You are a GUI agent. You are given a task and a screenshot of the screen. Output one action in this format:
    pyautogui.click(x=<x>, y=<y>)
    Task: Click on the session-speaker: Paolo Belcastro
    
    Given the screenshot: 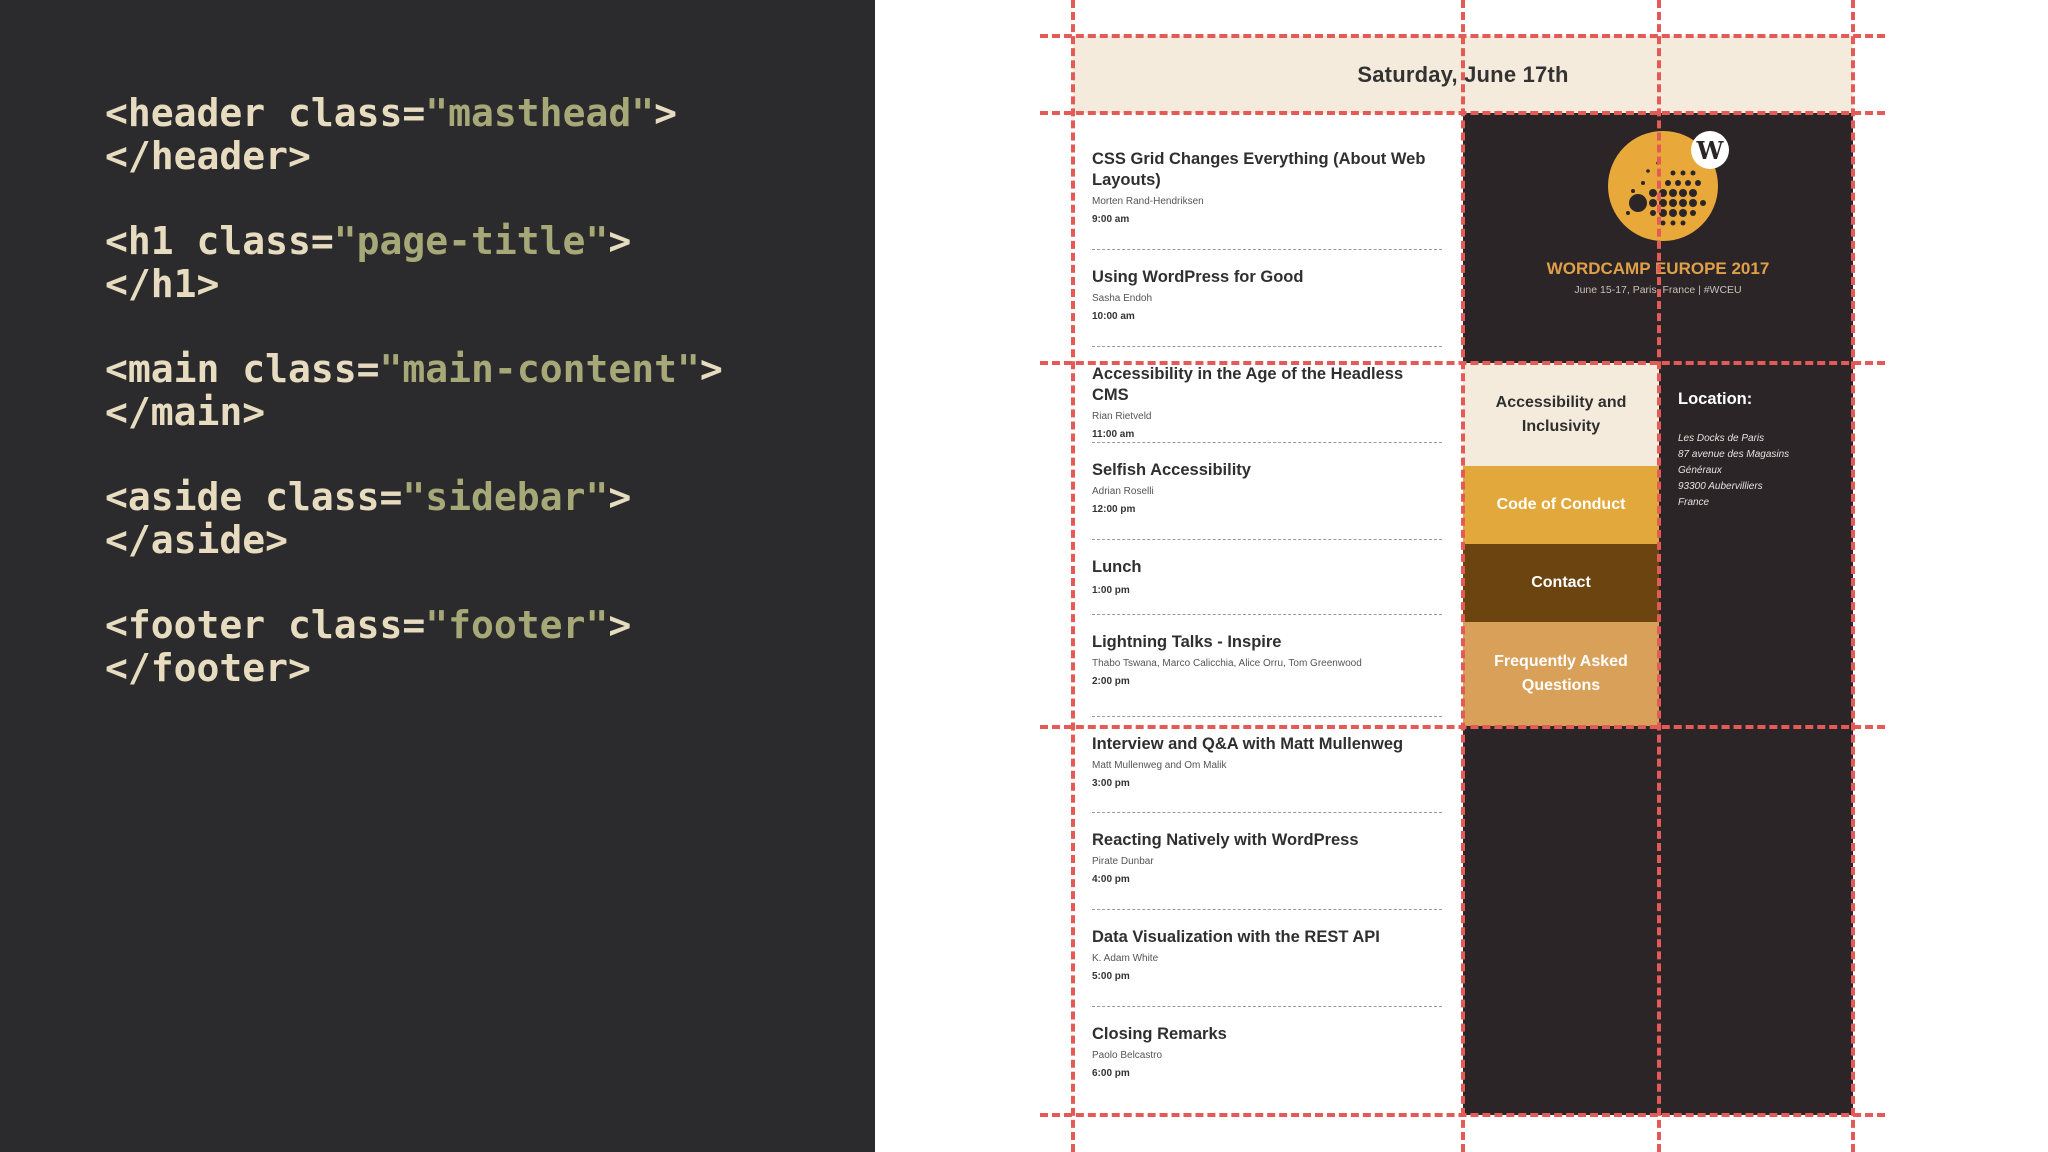 What is the action you would take?
    pyautogui.click(x=1127, y=1055)
    